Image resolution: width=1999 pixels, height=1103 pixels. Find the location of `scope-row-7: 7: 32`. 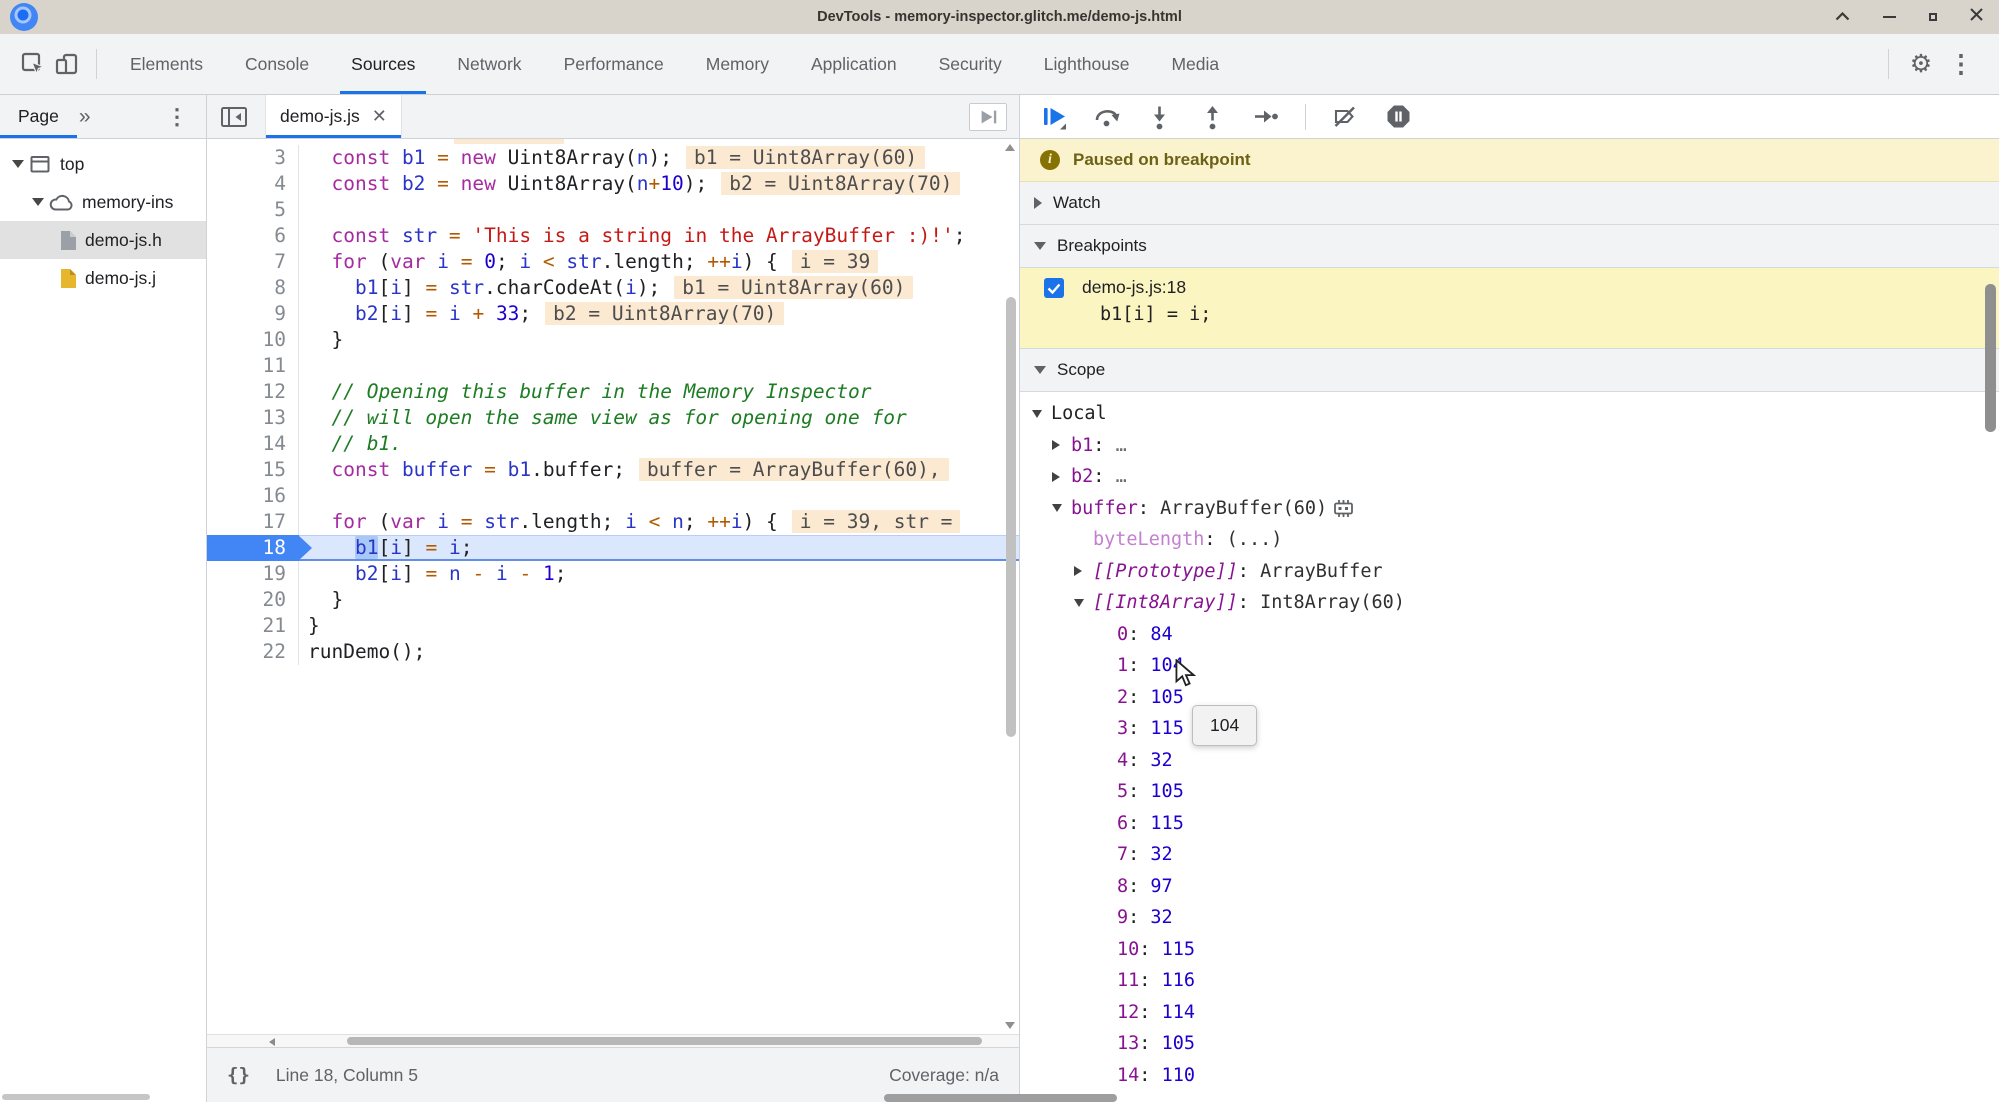

scope-row-7: 7: 32 is located at coordinates (1509, 855).